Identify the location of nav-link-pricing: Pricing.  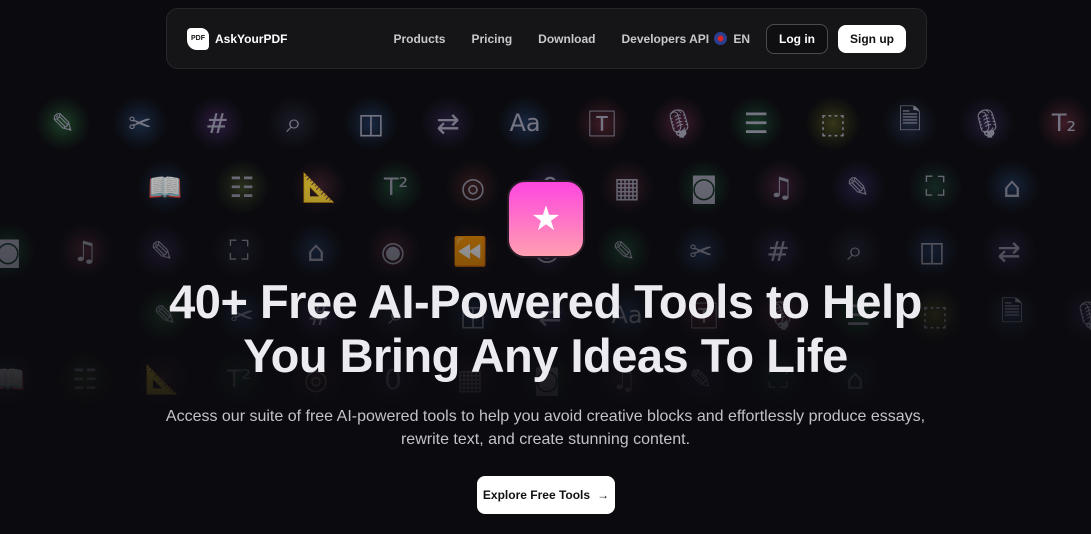
(491, 39).